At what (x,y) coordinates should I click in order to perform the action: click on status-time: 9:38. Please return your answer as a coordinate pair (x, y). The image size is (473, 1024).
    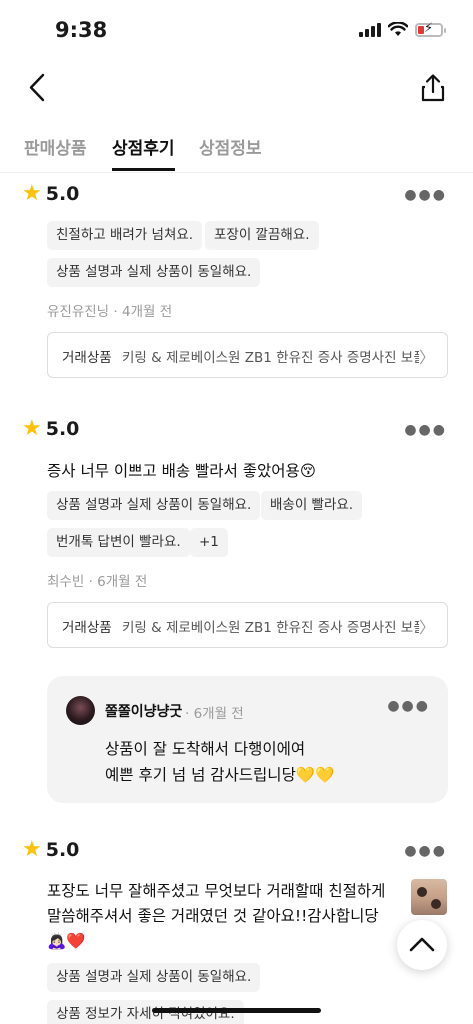
    Looking at the image, I should click on (81, 30).